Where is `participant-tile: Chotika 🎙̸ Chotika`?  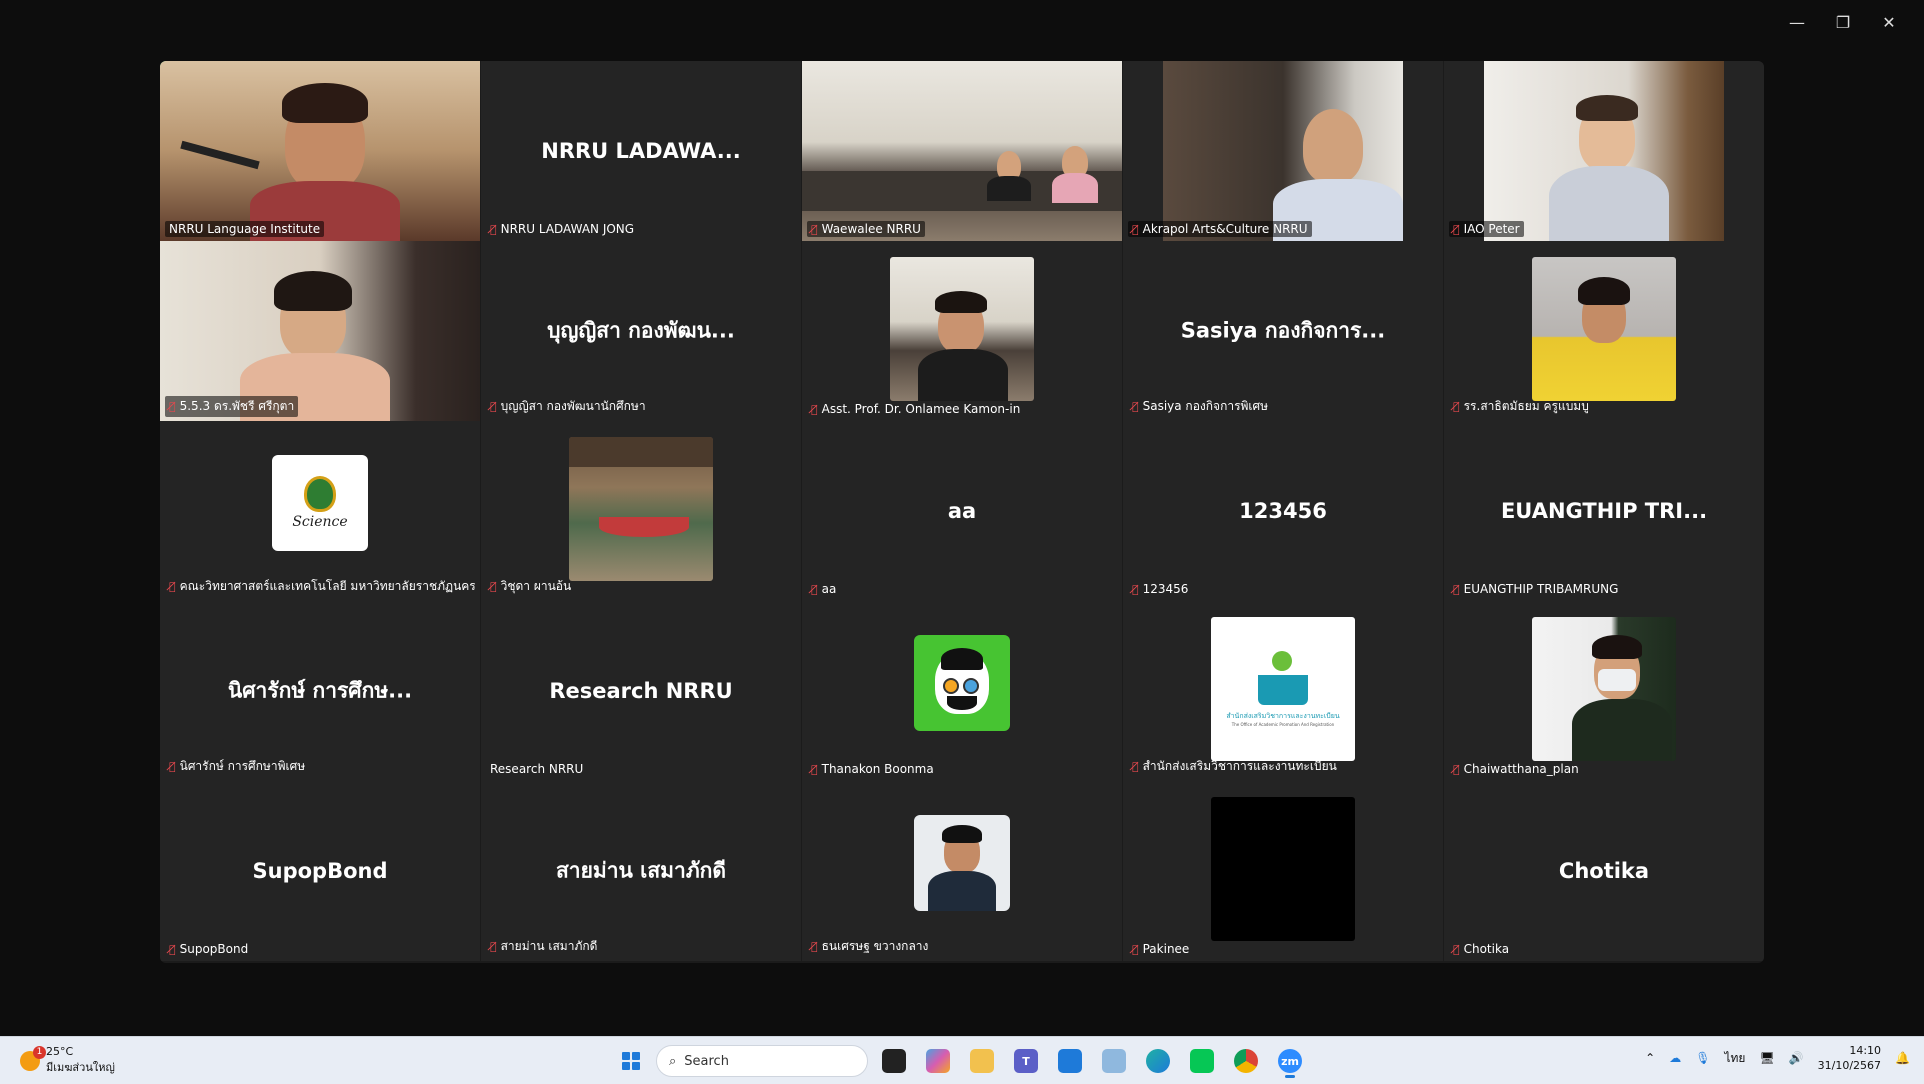 participant-tile: Chotika 🎙̸ Chotika is located at coordinates (1604, 871).